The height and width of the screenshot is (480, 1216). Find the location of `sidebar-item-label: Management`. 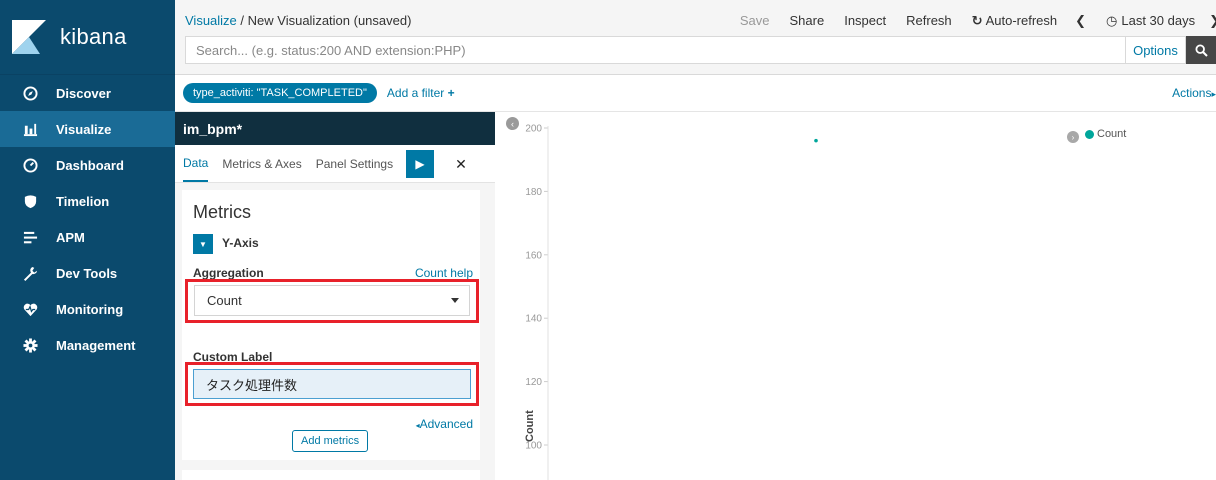

sidebar-item-label: Management is located at coordinates (96, 345).